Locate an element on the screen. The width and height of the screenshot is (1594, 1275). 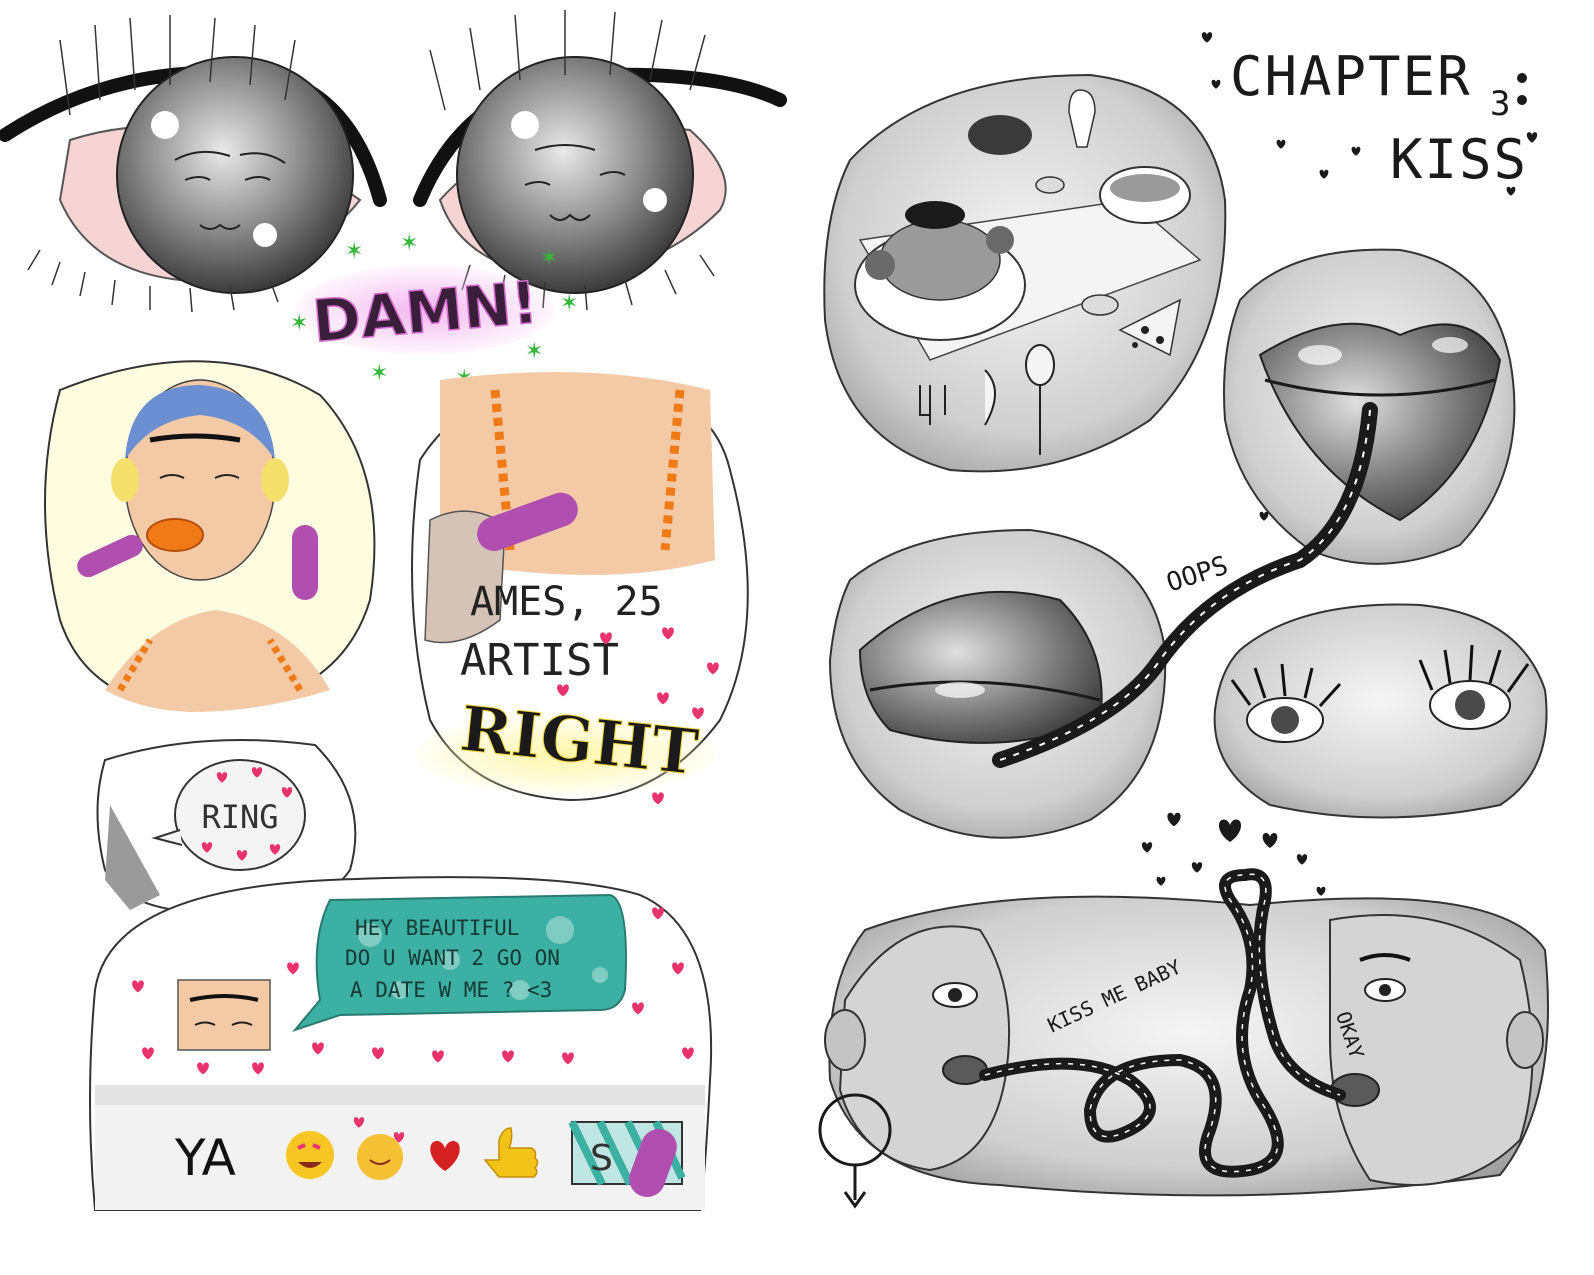
lips-panel-bottom is located at coordinates (997, 683).